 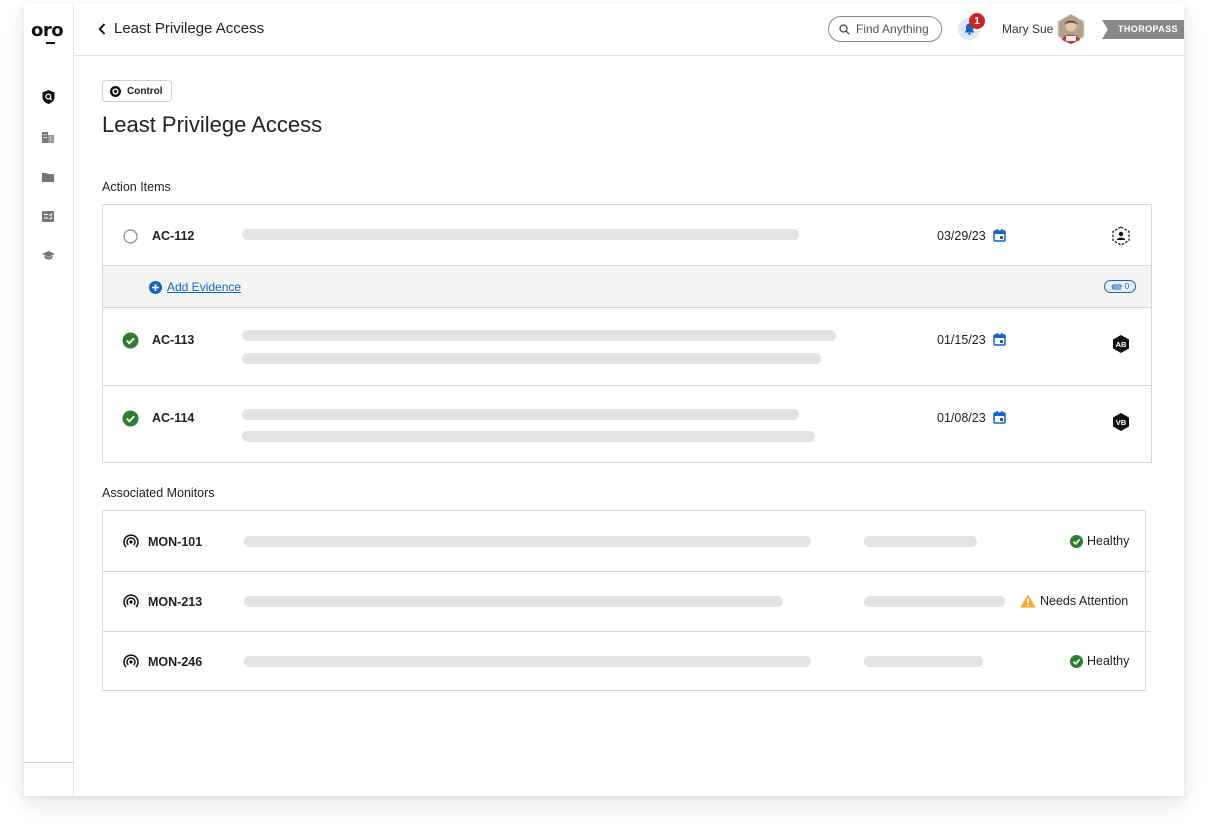 I want to click on monitor-status-label: Needs Attention, so click(x=1084, y=601).